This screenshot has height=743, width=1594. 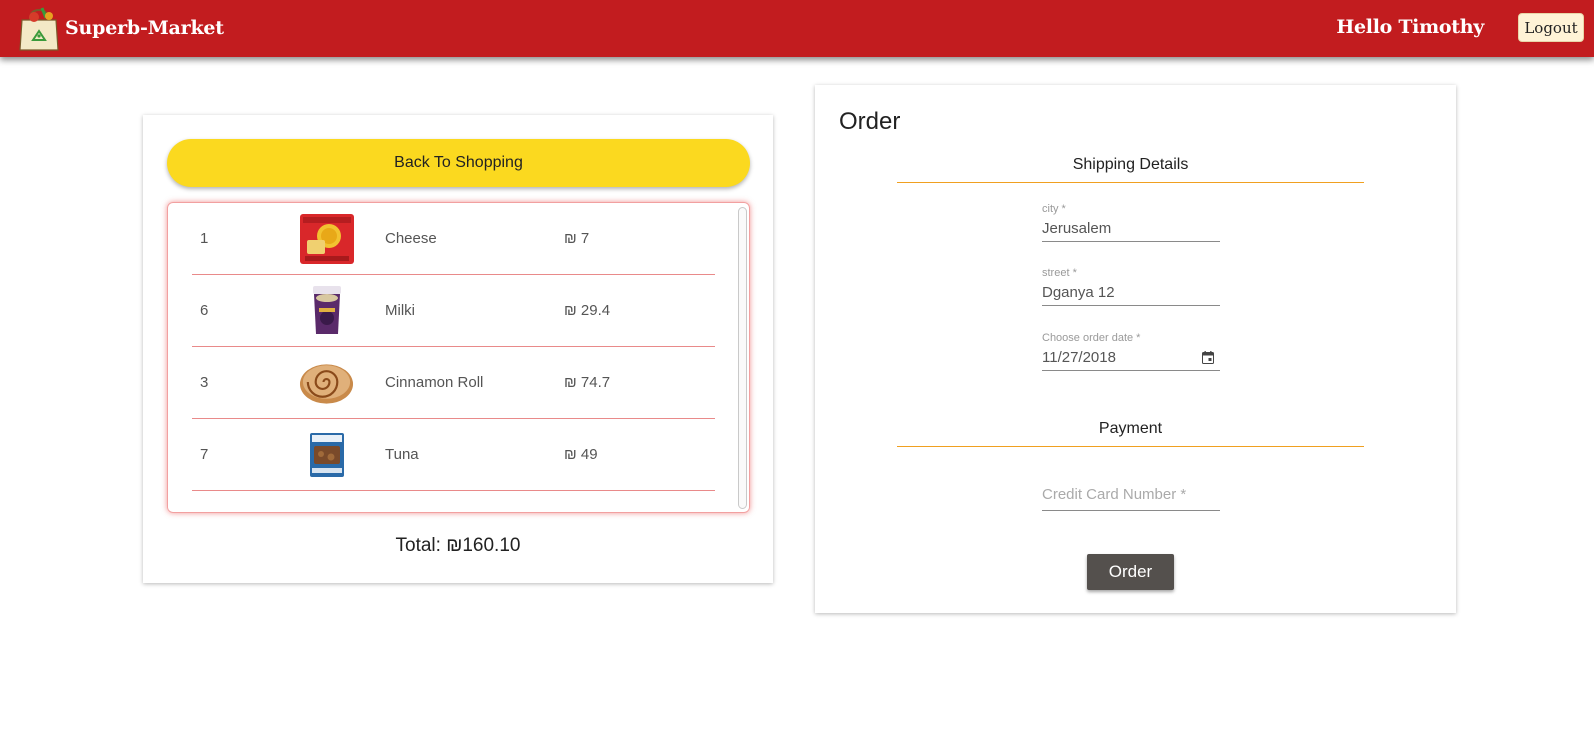 What do you see at coordinates (326, 238) in the screenshot?
I see `cheese-package-icon` at bounding box center [326, 238].